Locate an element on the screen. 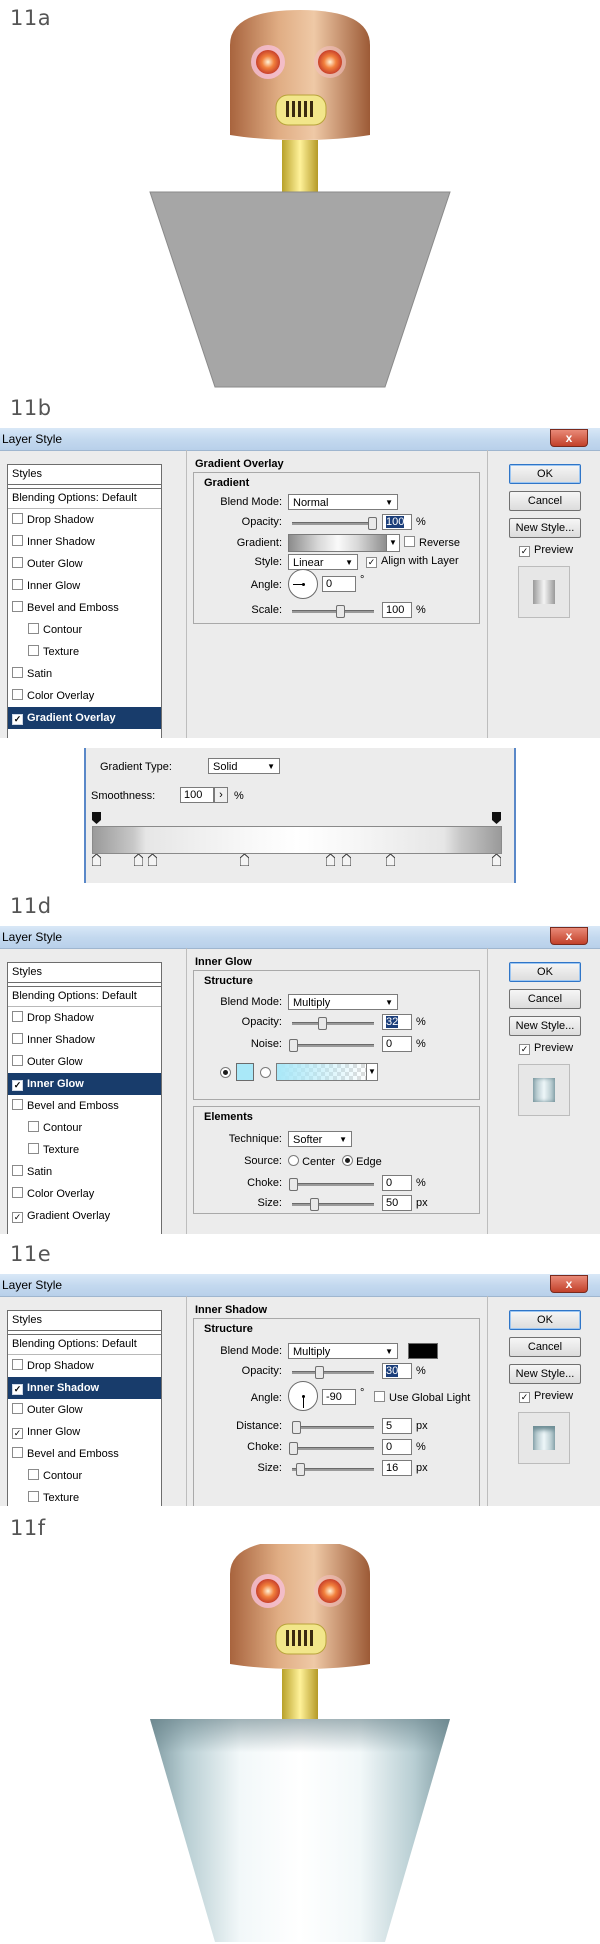  style-item-inner-shadow: ✓ Inner Shadow is located at coordinates (84, 1388).